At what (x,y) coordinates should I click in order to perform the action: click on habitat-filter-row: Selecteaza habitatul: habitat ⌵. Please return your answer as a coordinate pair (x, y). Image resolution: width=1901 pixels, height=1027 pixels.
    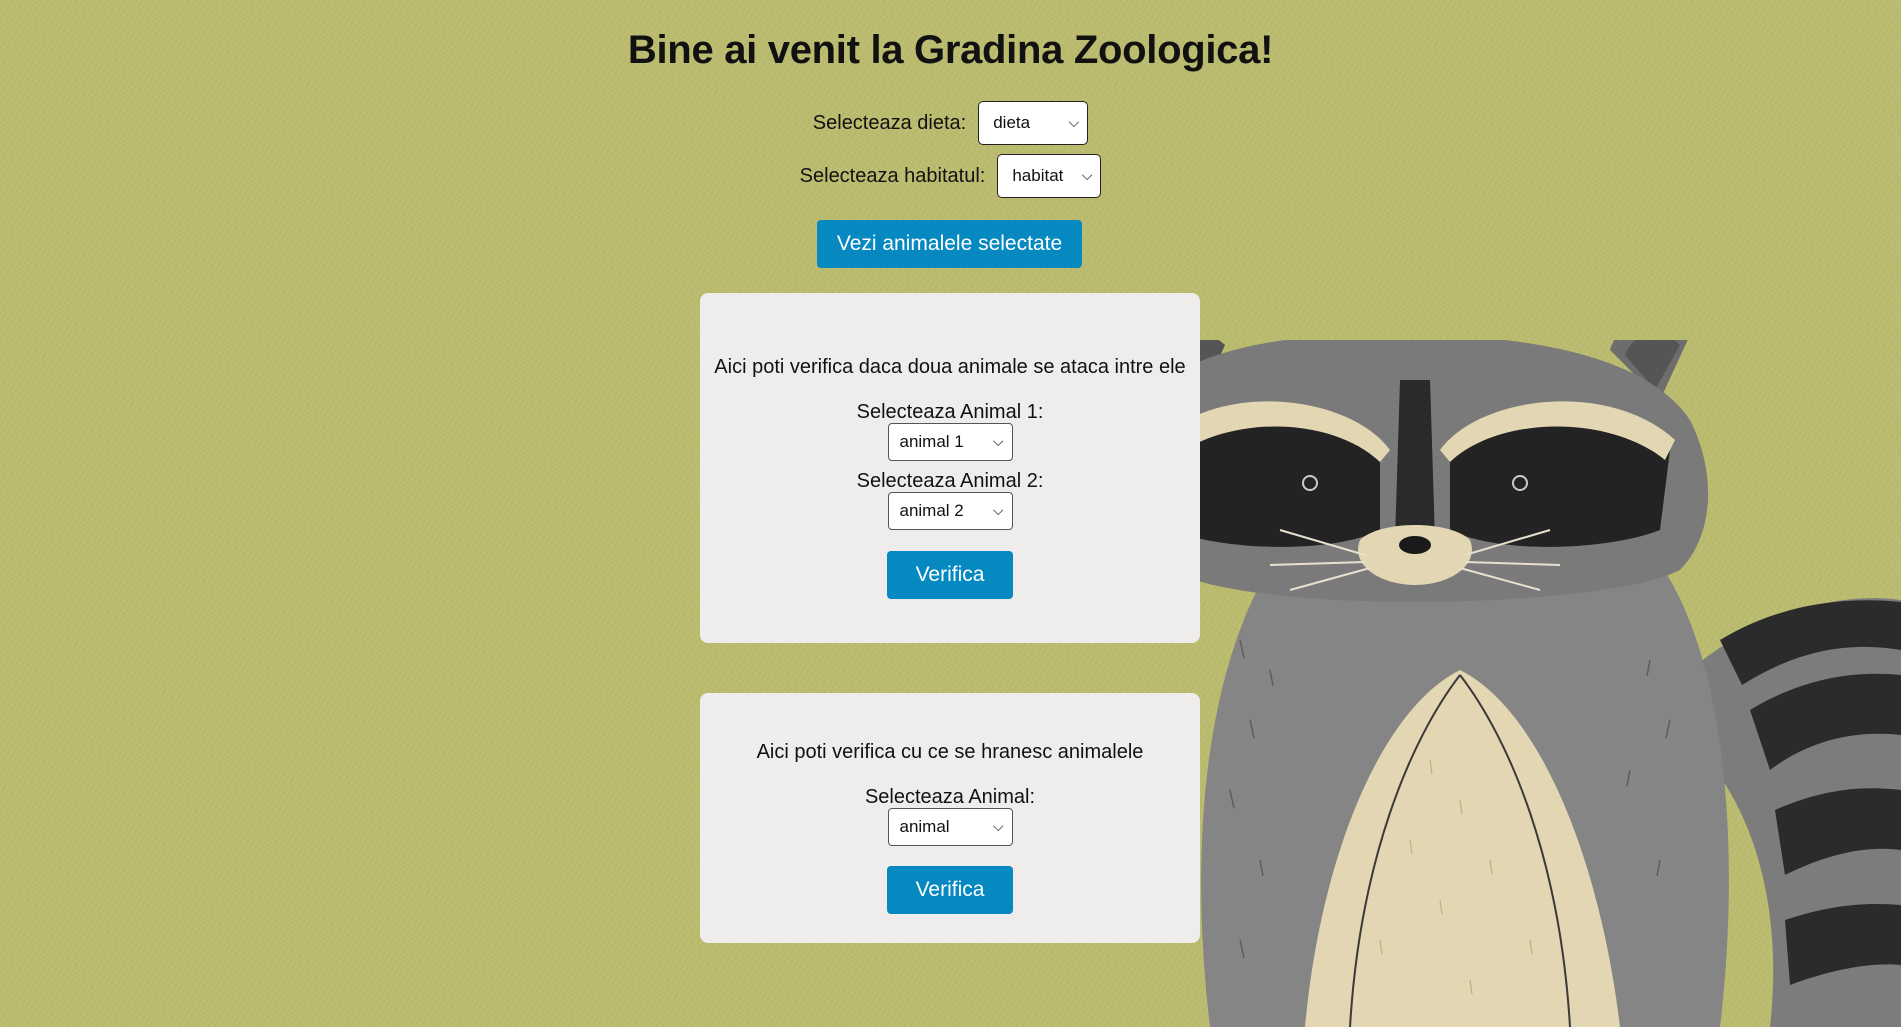
    Looking at the image, I should click on (950, 176).